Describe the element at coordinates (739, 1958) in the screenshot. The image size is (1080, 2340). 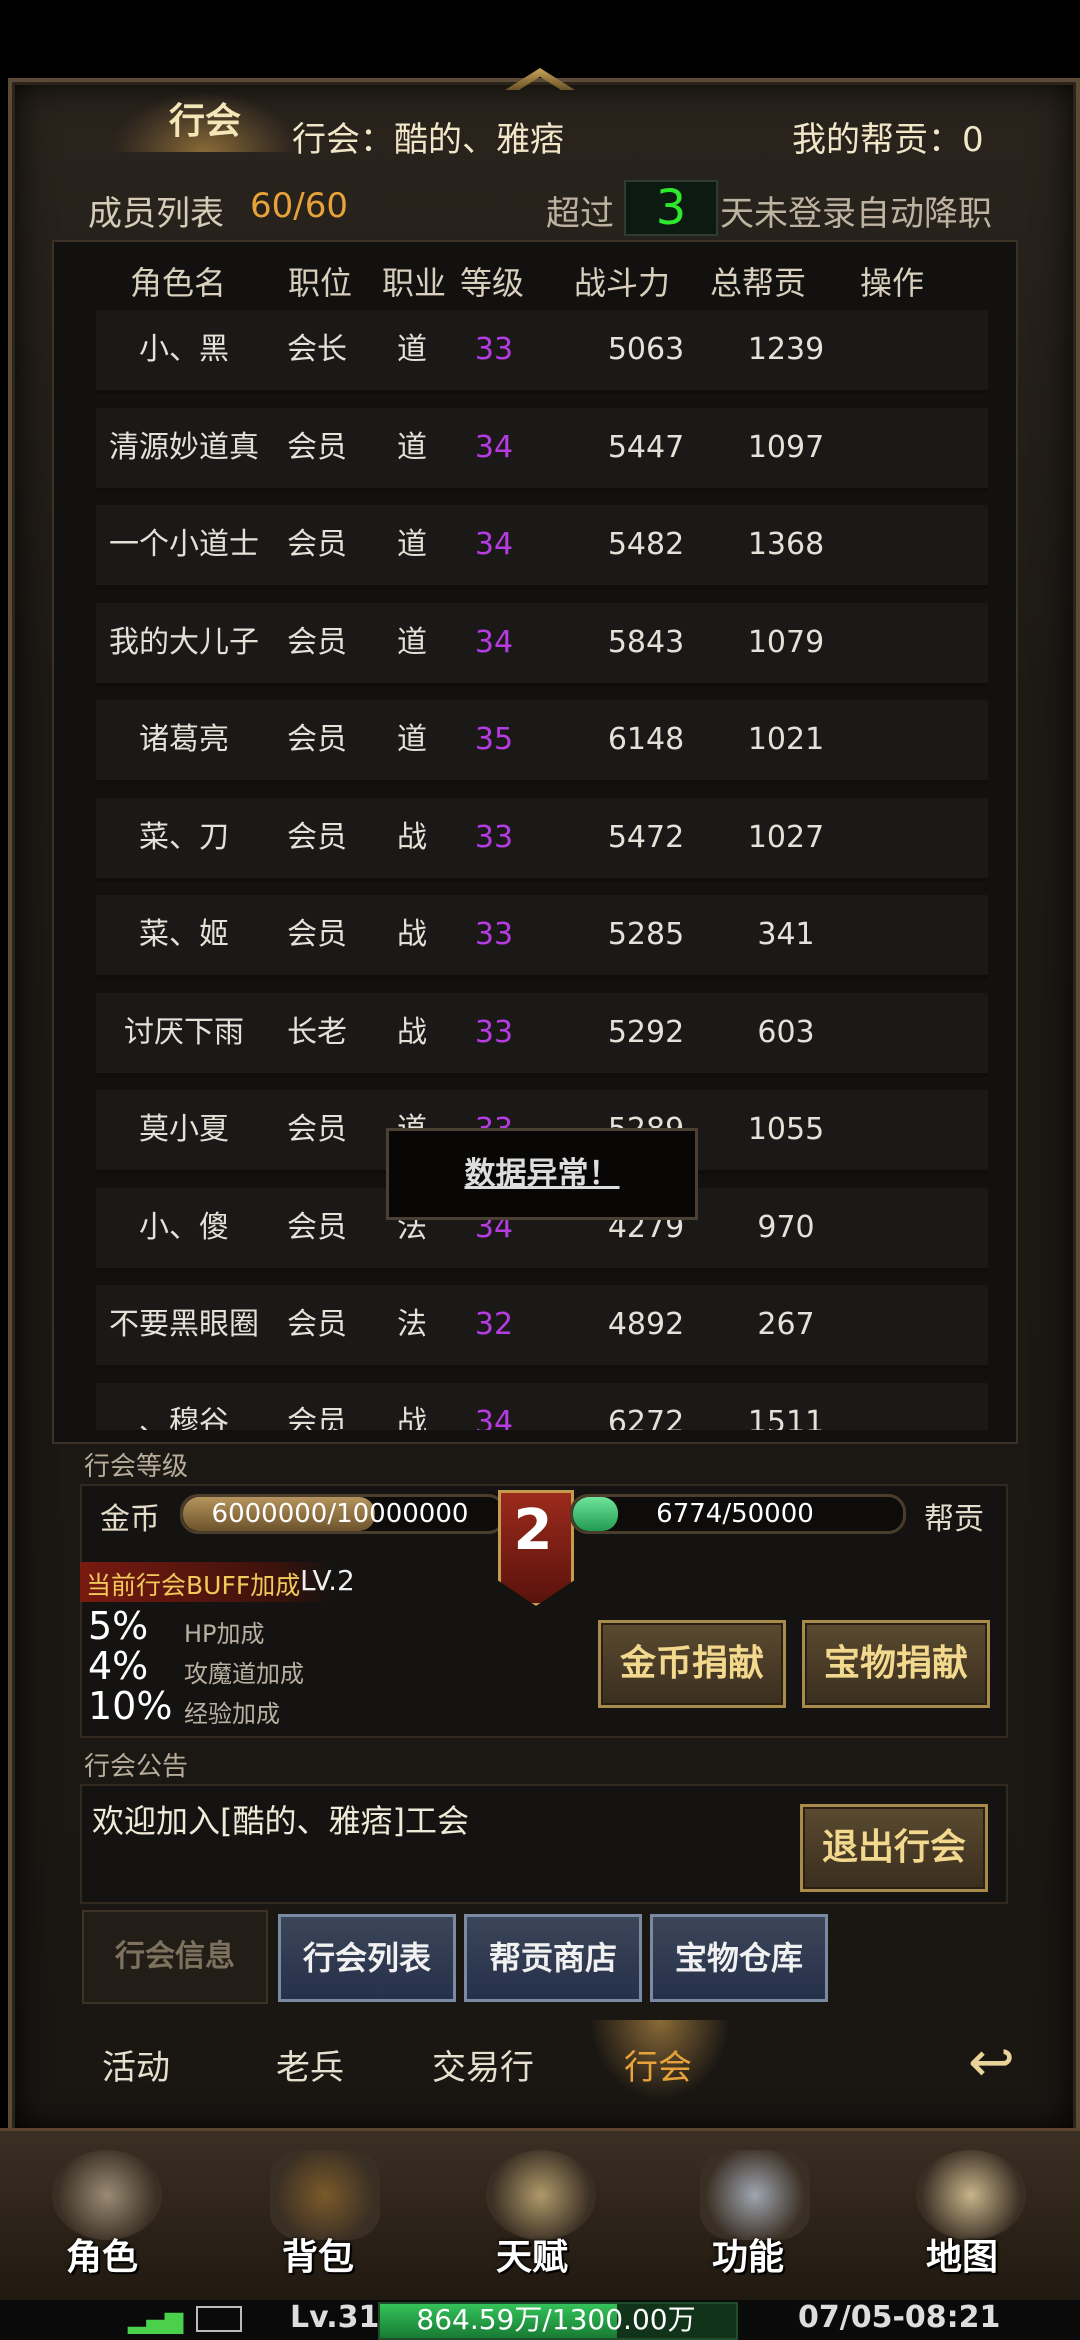
I see `tab-treasure-warehouse: 宝物仓库` at that location.